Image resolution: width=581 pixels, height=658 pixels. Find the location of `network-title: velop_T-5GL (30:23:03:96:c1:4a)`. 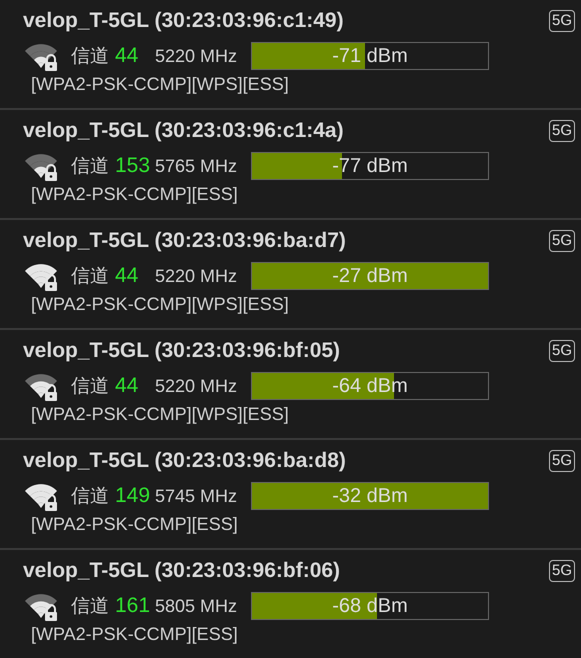

network-title: velop_T-5GL (30:23:03:96:c1:4a) is located at coordinates (183, 131).